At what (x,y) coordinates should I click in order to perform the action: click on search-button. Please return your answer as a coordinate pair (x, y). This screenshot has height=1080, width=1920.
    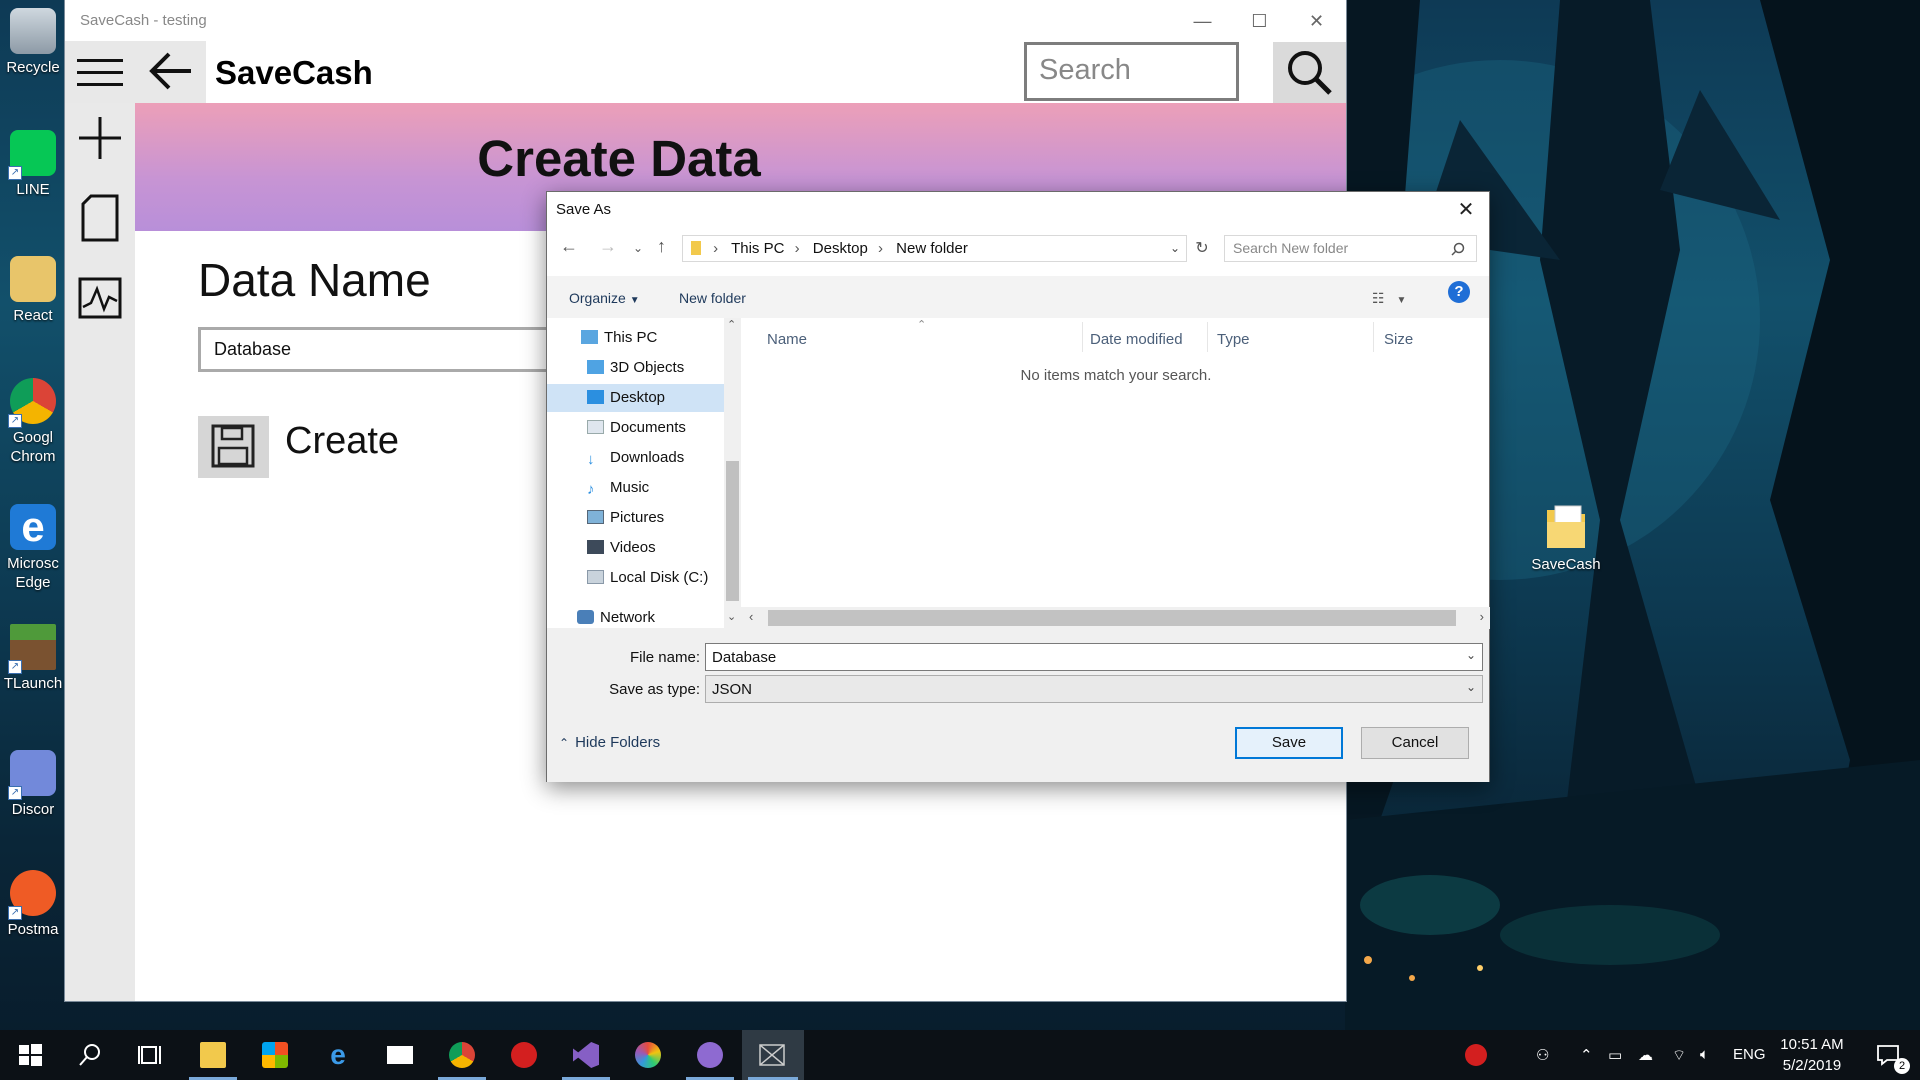
    Looking at the image, I should click on (1309, 72).